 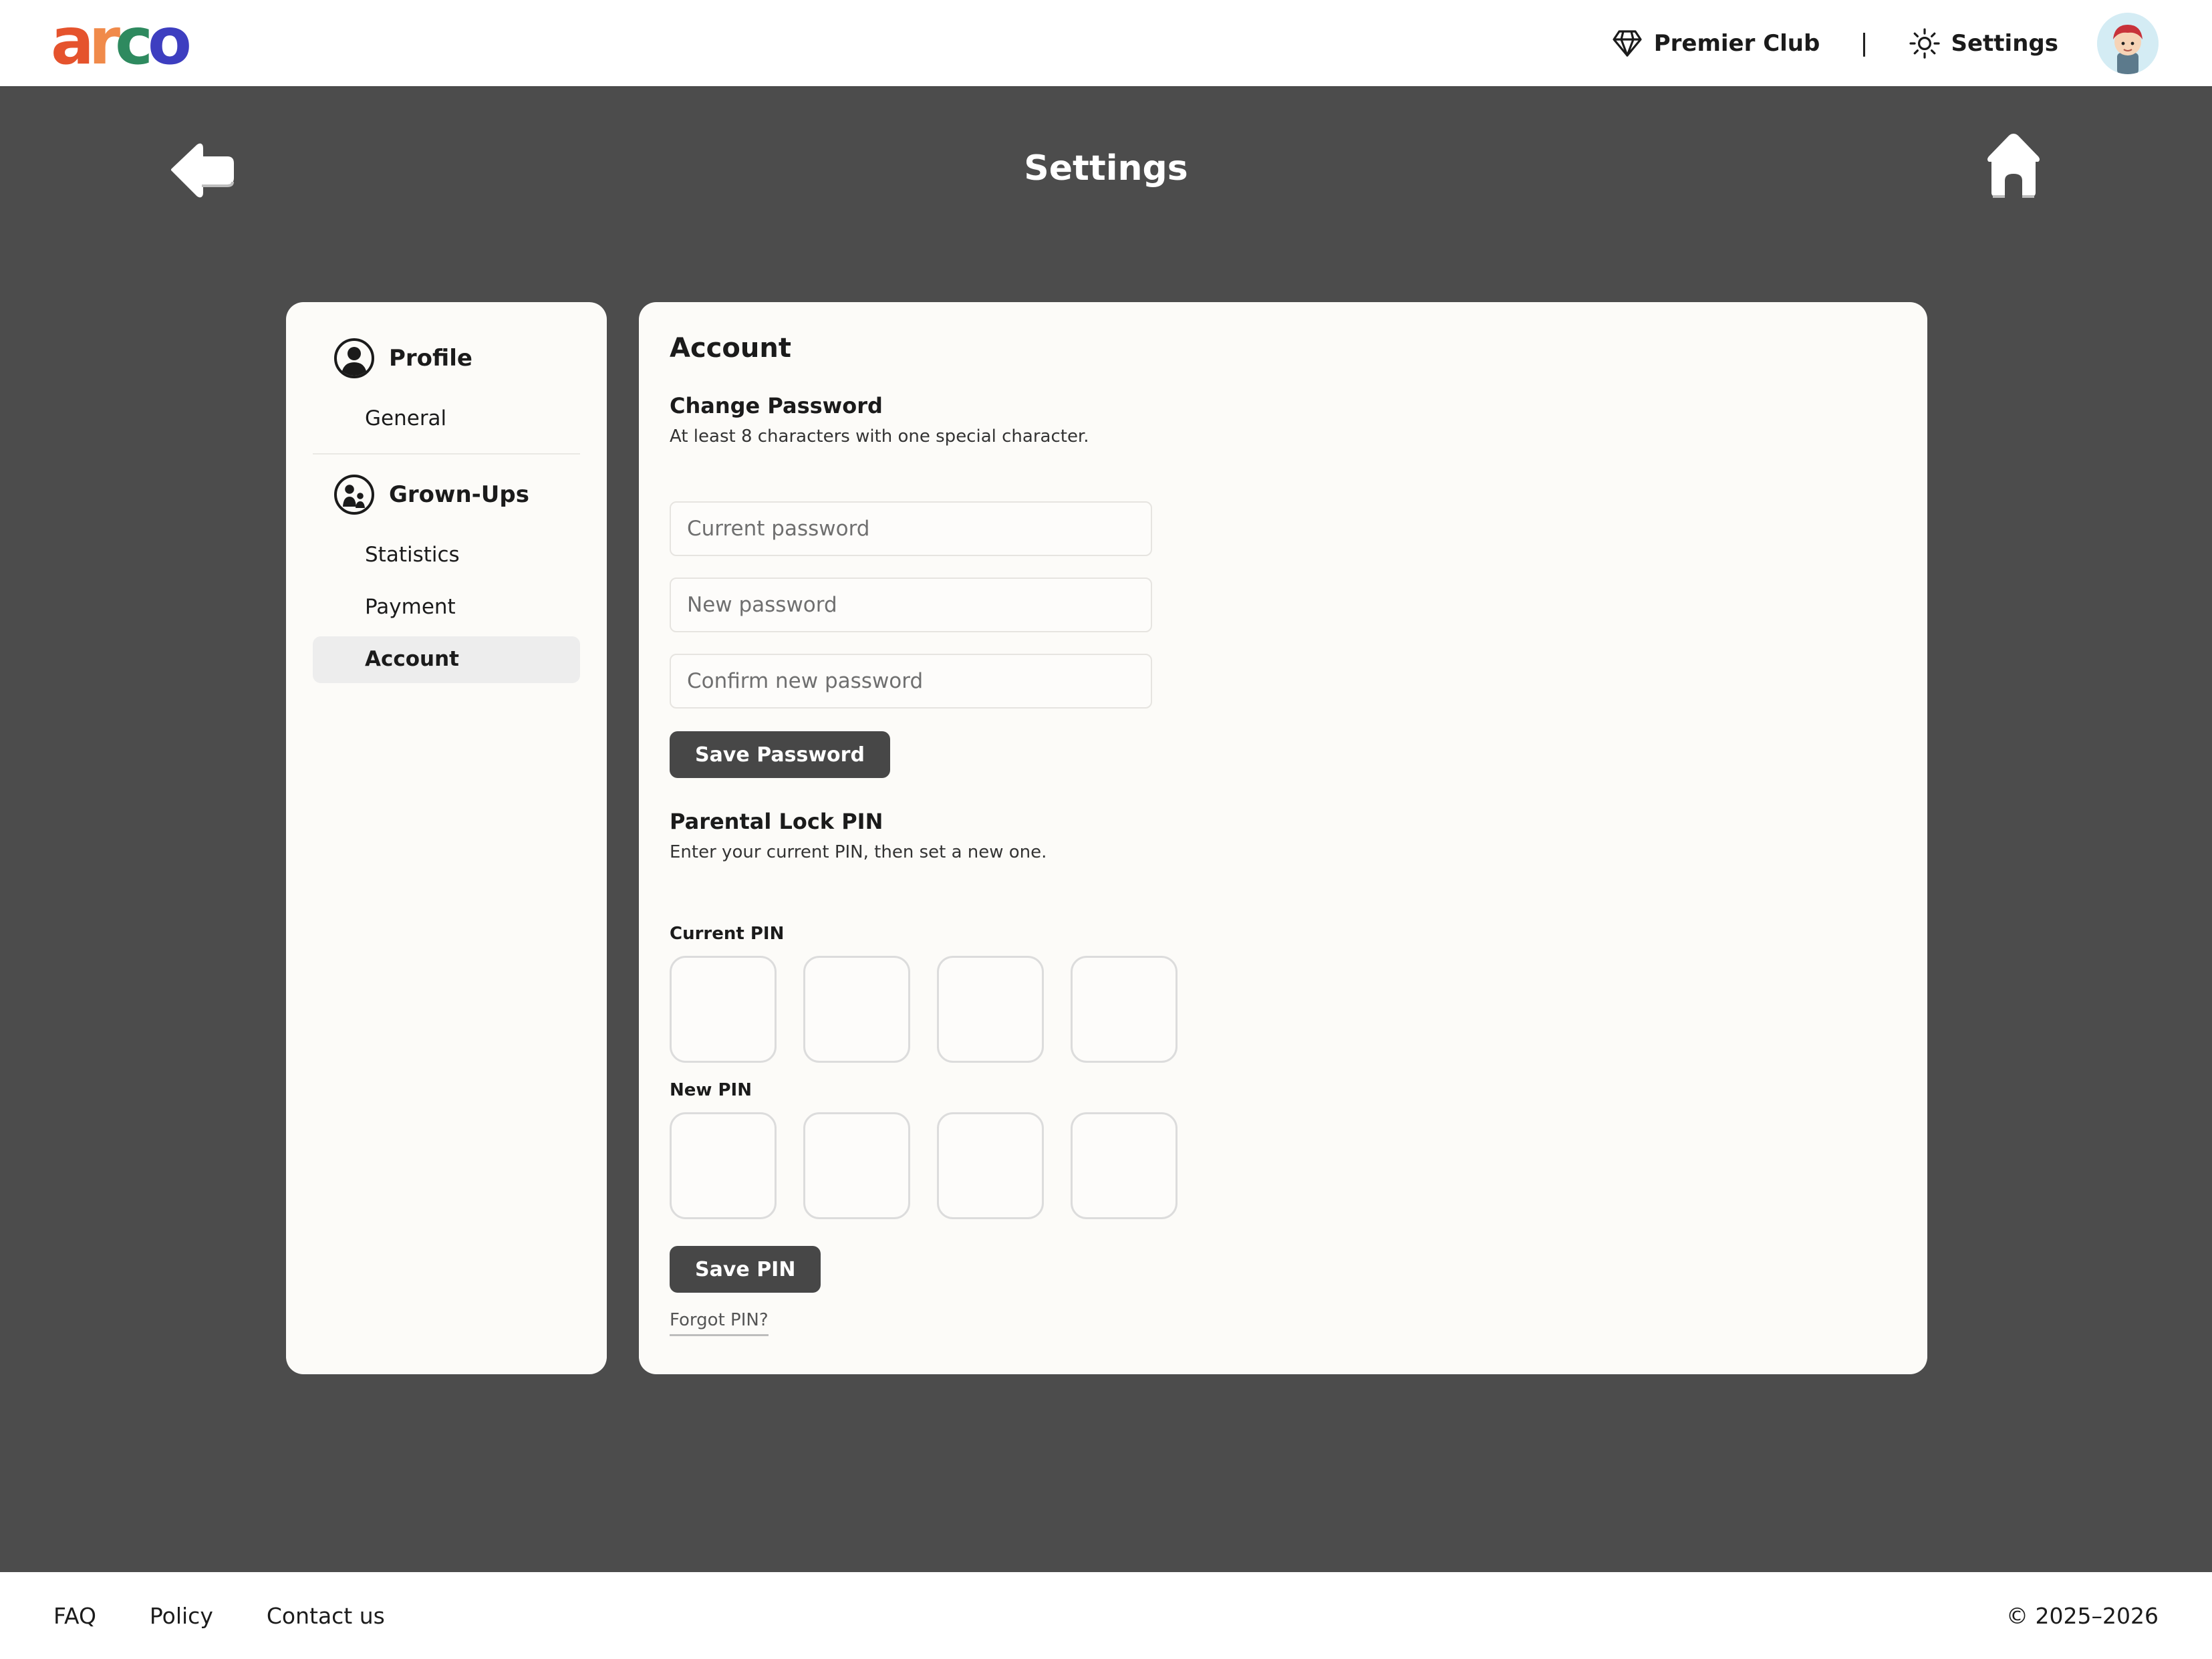 I want to click on copyright-text: © 2025–2026, so click(x=2082, y=1615).